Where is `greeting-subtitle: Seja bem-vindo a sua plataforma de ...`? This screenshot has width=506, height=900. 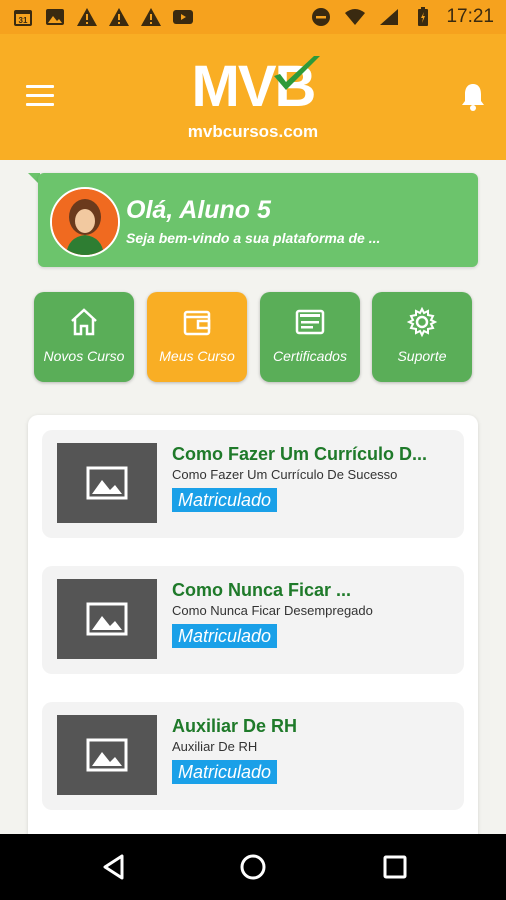 greeting-subtitle: Seja bem-vindo a sua plataforma de ... is located at coordinates (253, 238).